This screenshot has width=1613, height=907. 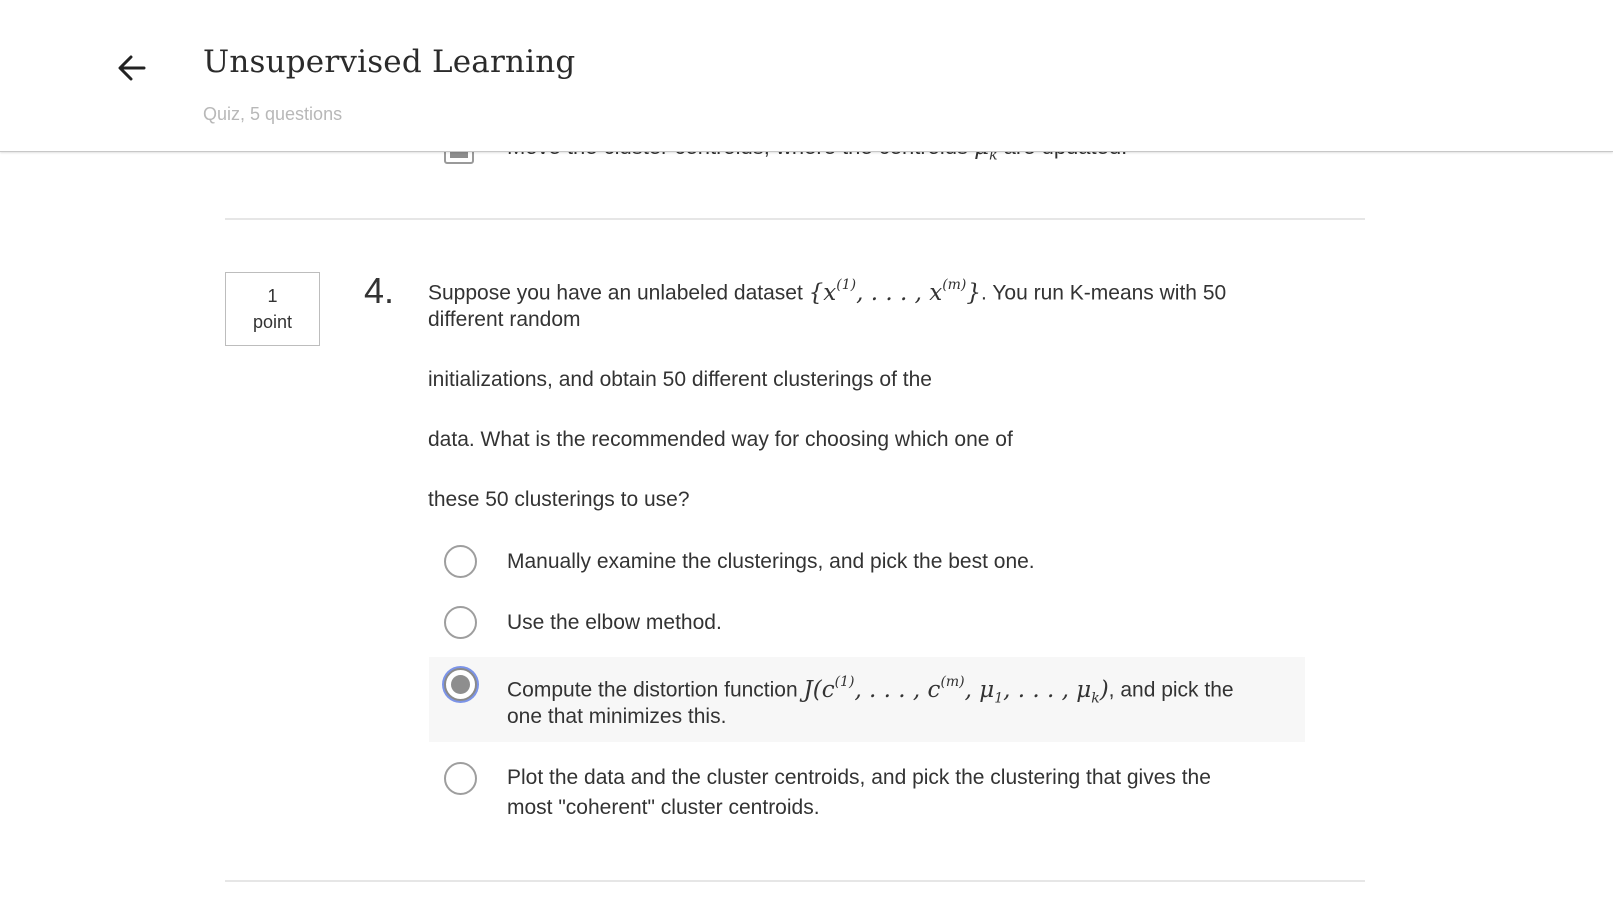 I want to click on math-sub: k, so click(x=1095, y=698).